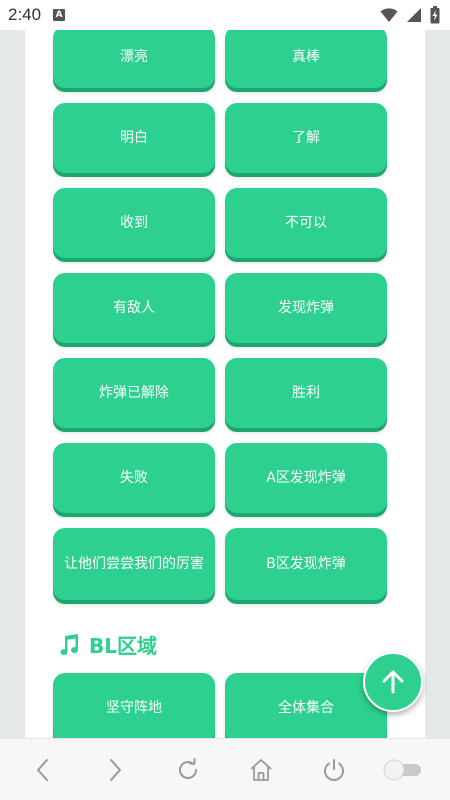 The width and height of the screenshot is (450, 800). I want to click on toggle-switch, so click(403, 770).